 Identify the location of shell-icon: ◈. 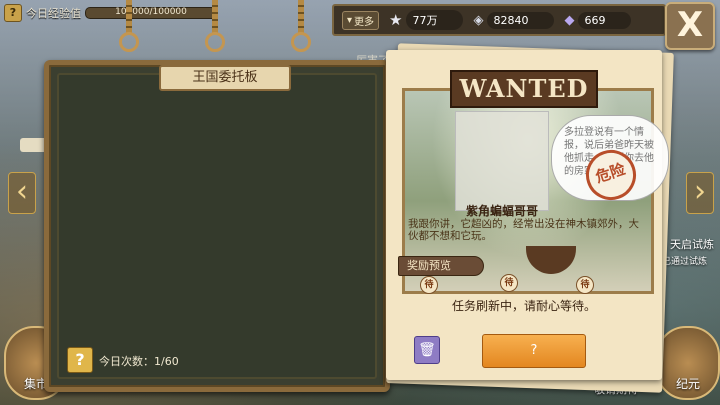
(478, 20).